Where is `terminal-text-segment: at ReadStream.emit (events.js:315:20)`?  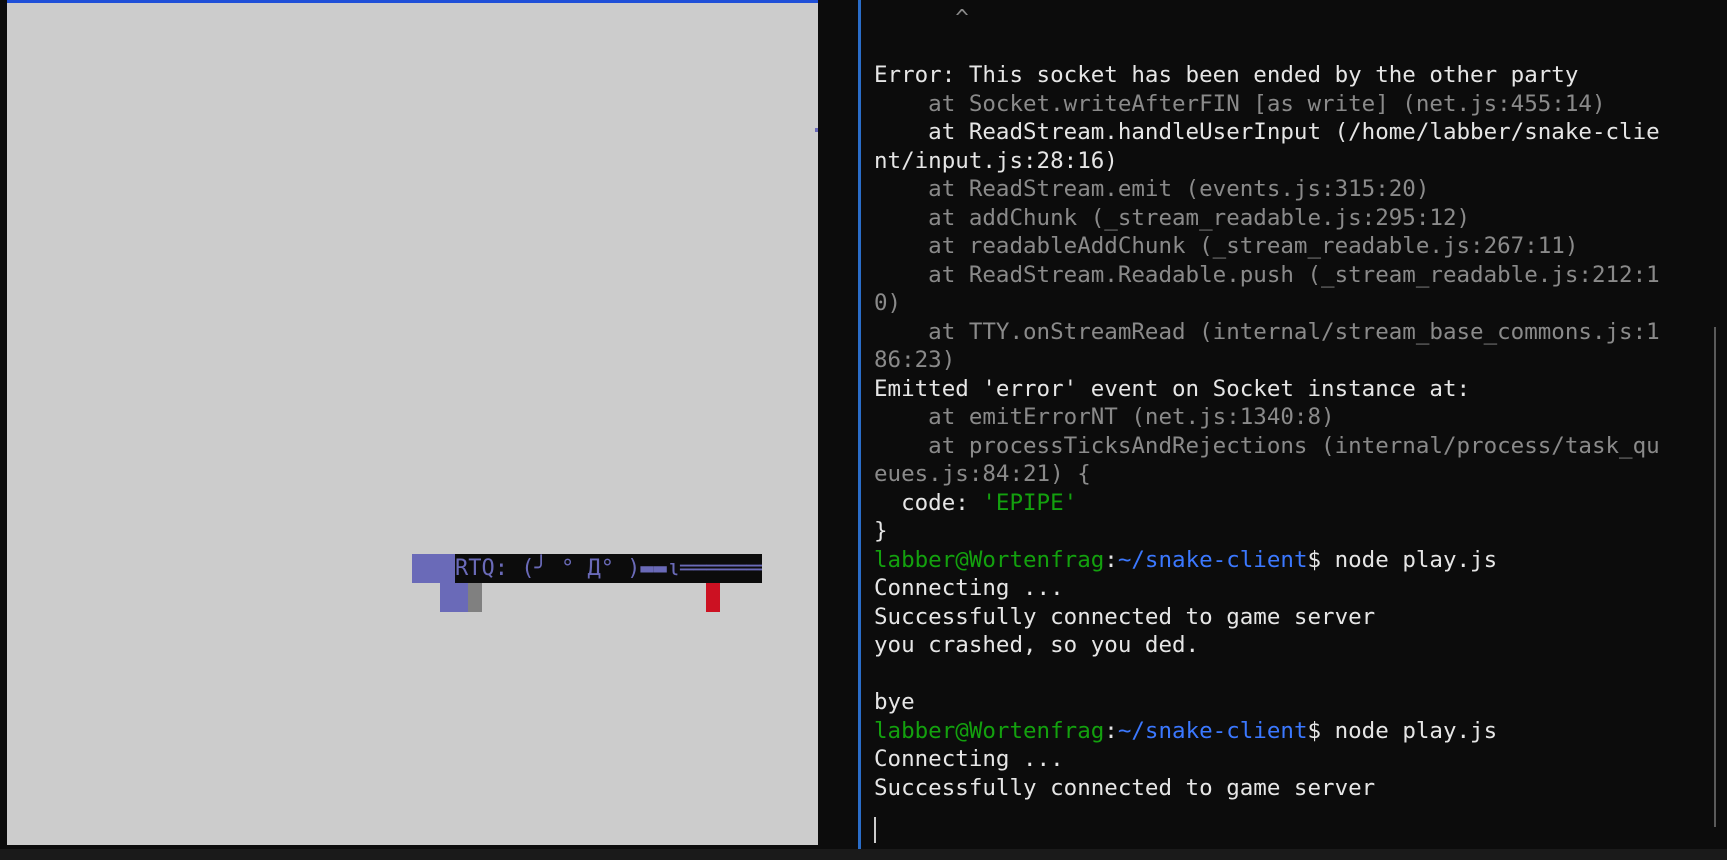
terminal-text-segment: at ReadStream.emit (events.js:315:20) is located at coordinates (1152, 189).